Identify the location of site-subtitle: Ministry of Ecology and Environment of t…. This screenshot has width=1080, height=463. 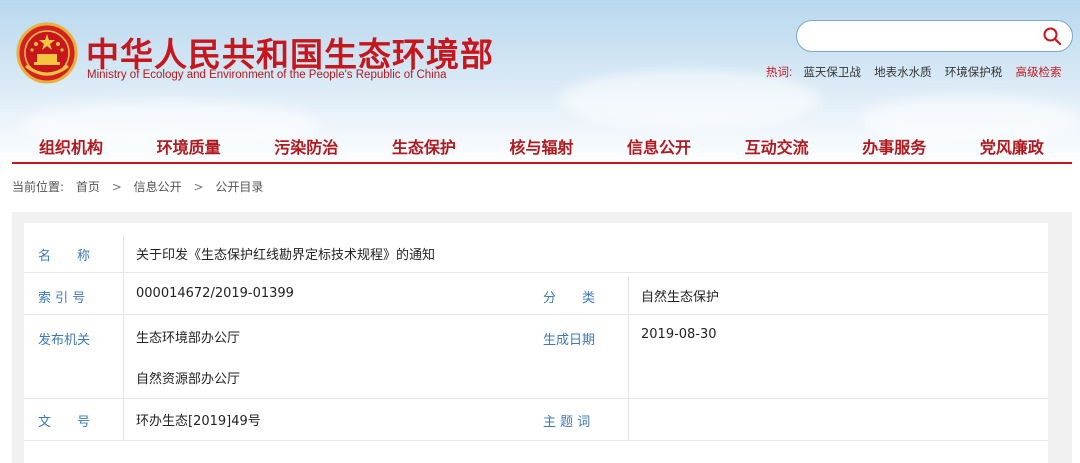
(267, 75).